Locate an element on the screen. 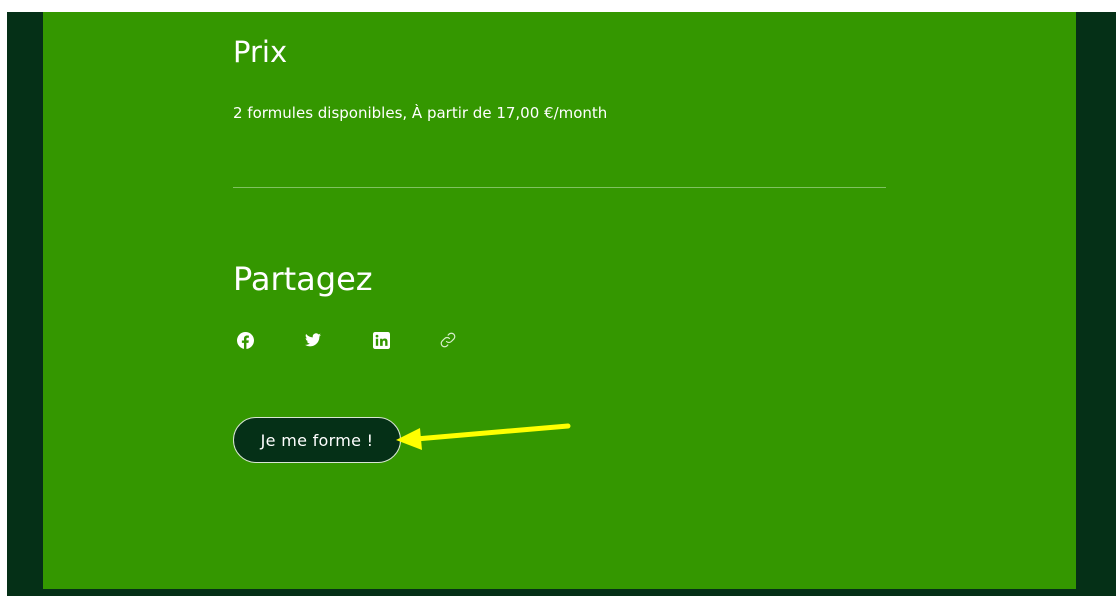  facebook-icon is located at coordinates (245, 340).